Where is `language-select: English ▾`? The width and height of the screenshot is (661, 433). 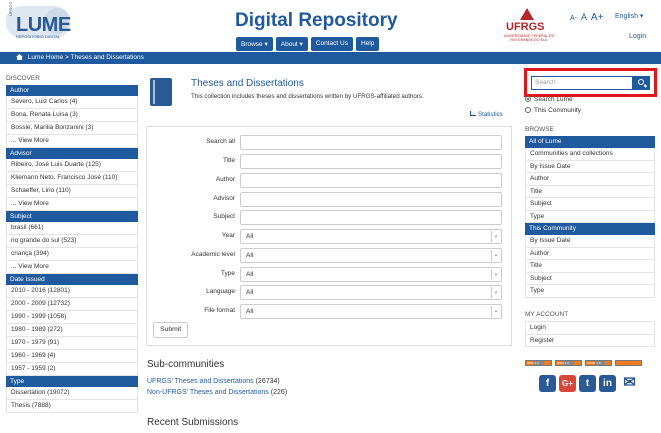 language-select: English ▾ is located at coordinates (629, 16).